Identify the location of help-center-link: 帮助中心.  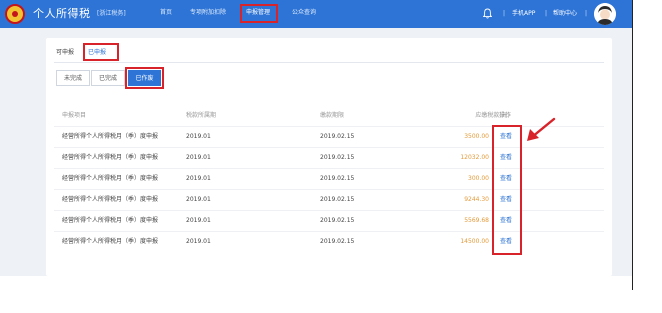
(565, 14).